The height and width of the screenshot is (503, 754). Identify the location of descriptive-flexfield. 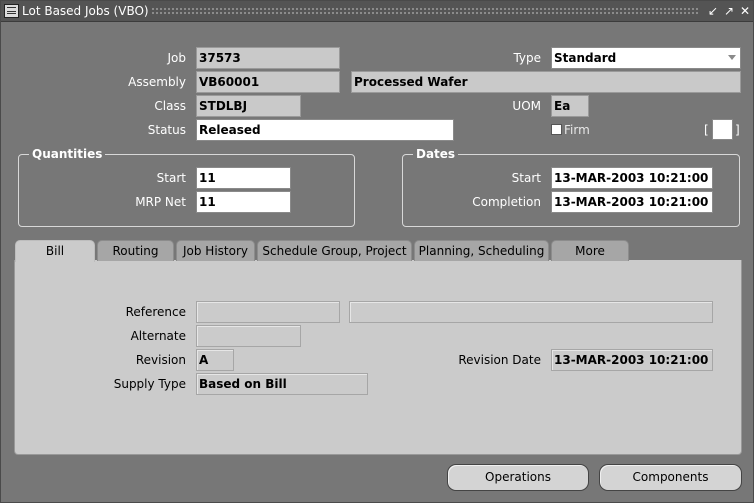
(722, 129).